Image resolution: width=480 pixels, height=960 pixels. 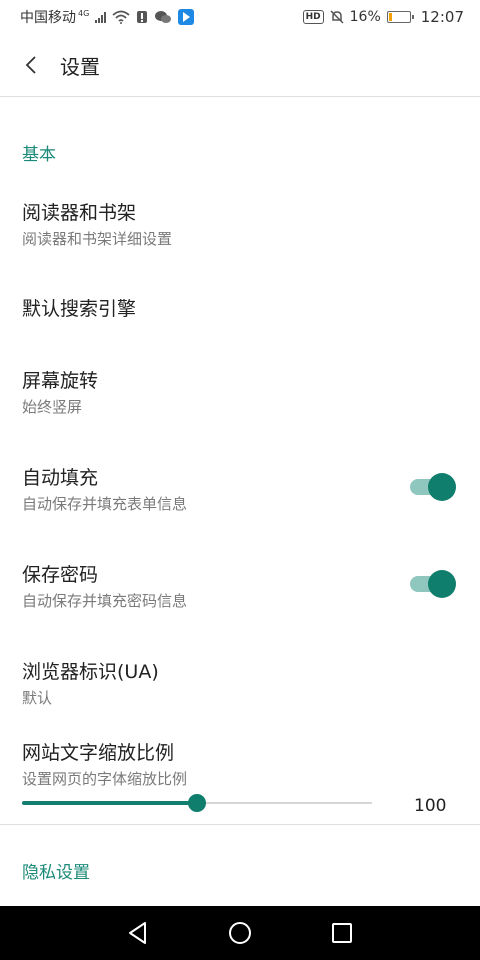 I want to click on section-header-privacy: 隐私设置, so click(x=56, y=870).